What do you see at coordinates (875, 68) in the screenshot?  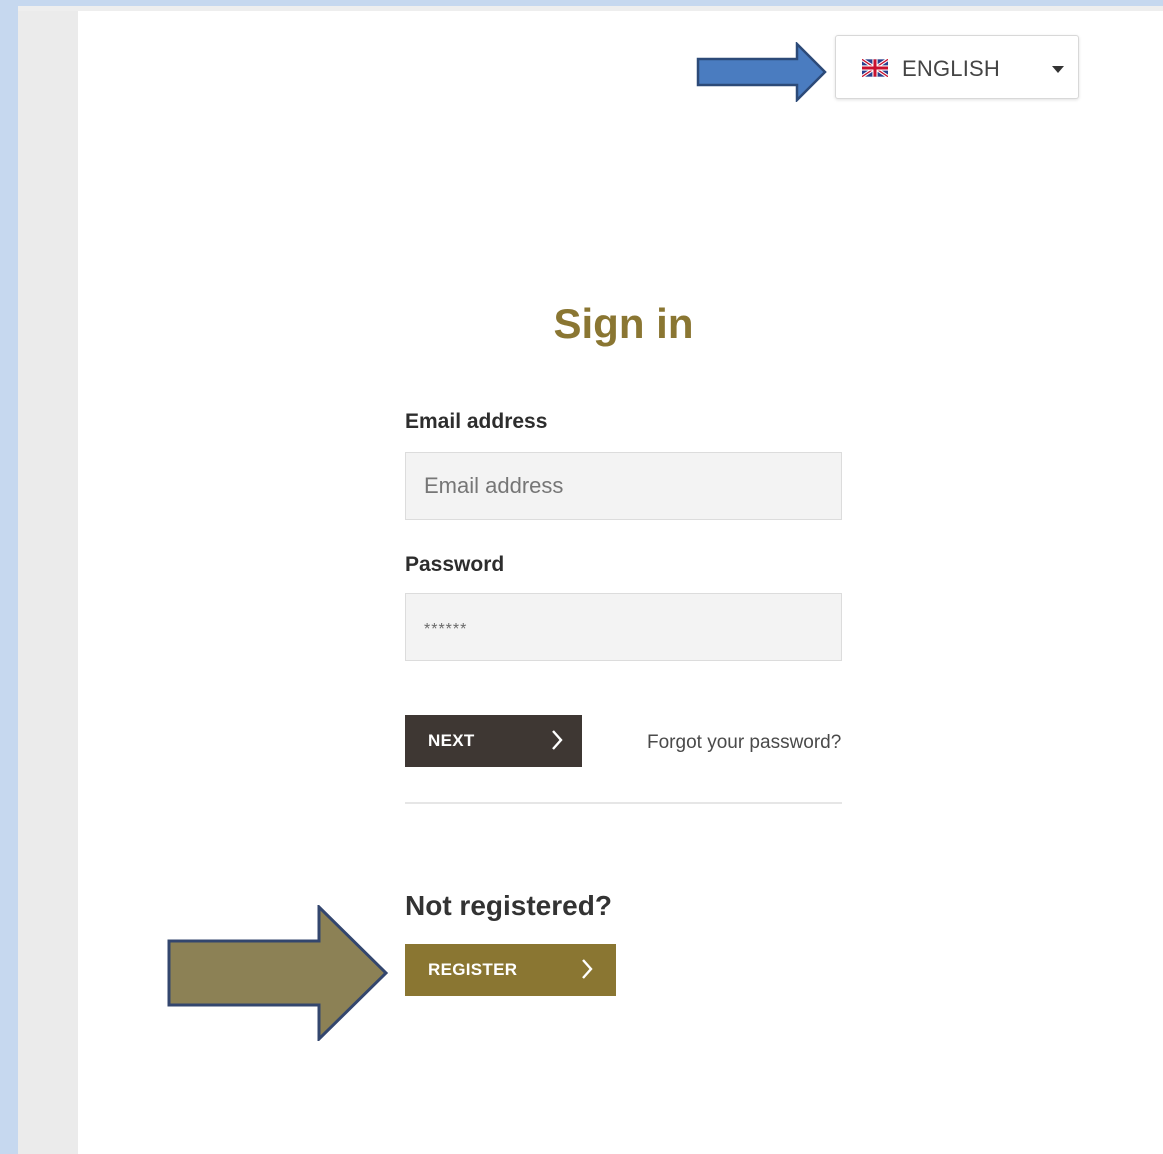 I see `uk-flag-icon` at bounding box center [875, 68].